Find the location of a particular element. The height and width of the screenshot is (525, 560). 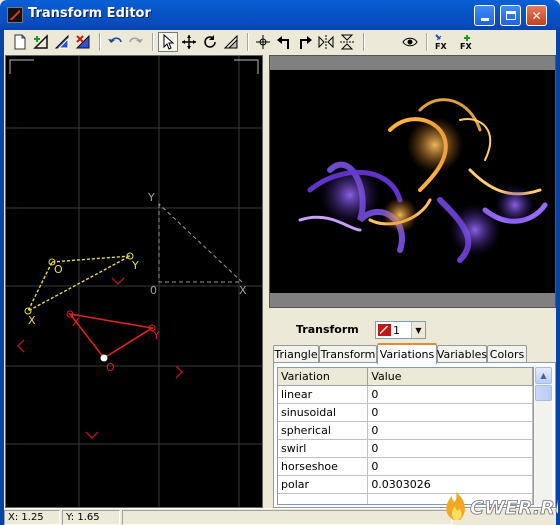

rotate-right-button is located at coordinates (305, 42).